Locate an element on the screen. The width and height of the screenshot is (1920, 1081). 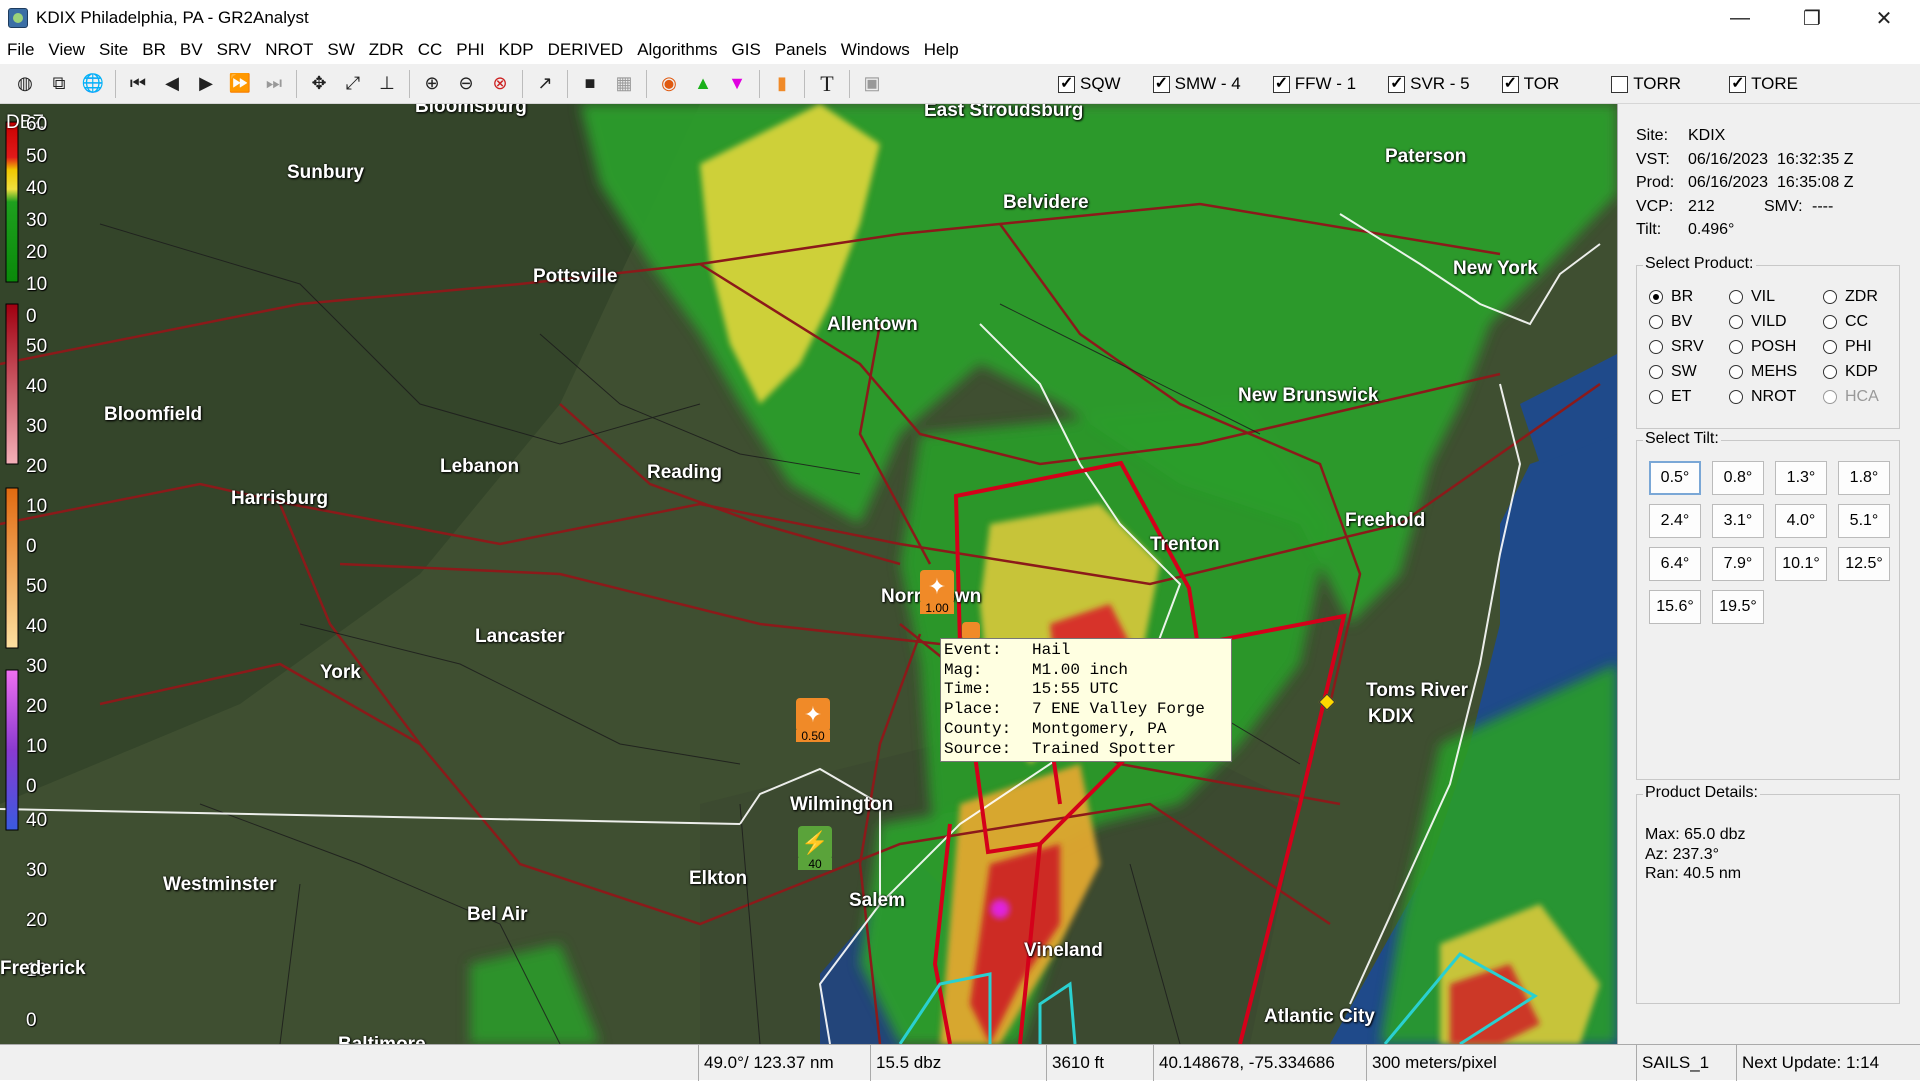
menu-sw: SW is located at coordinates (340, 50).